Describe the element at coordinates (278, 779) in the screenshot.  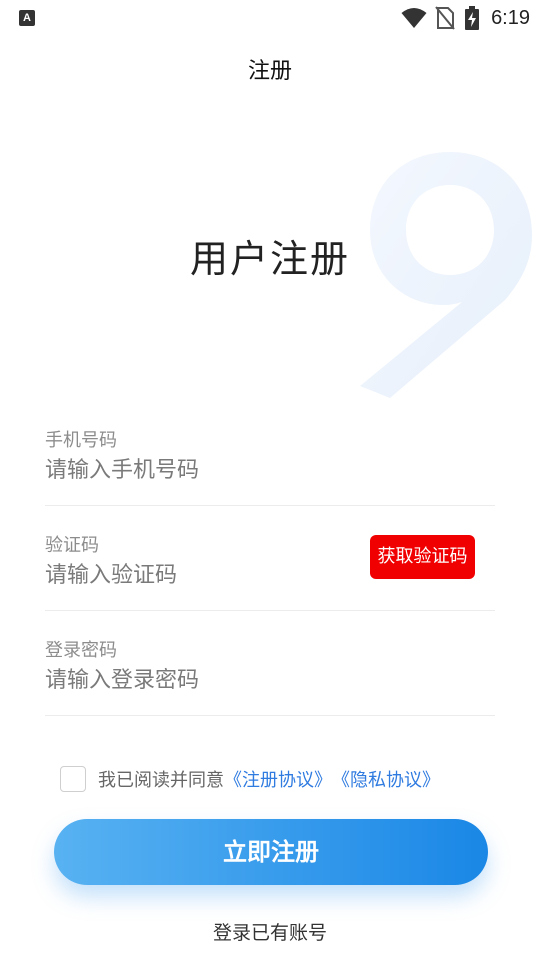
I see `terms-link: 《注册协议》` at that location.